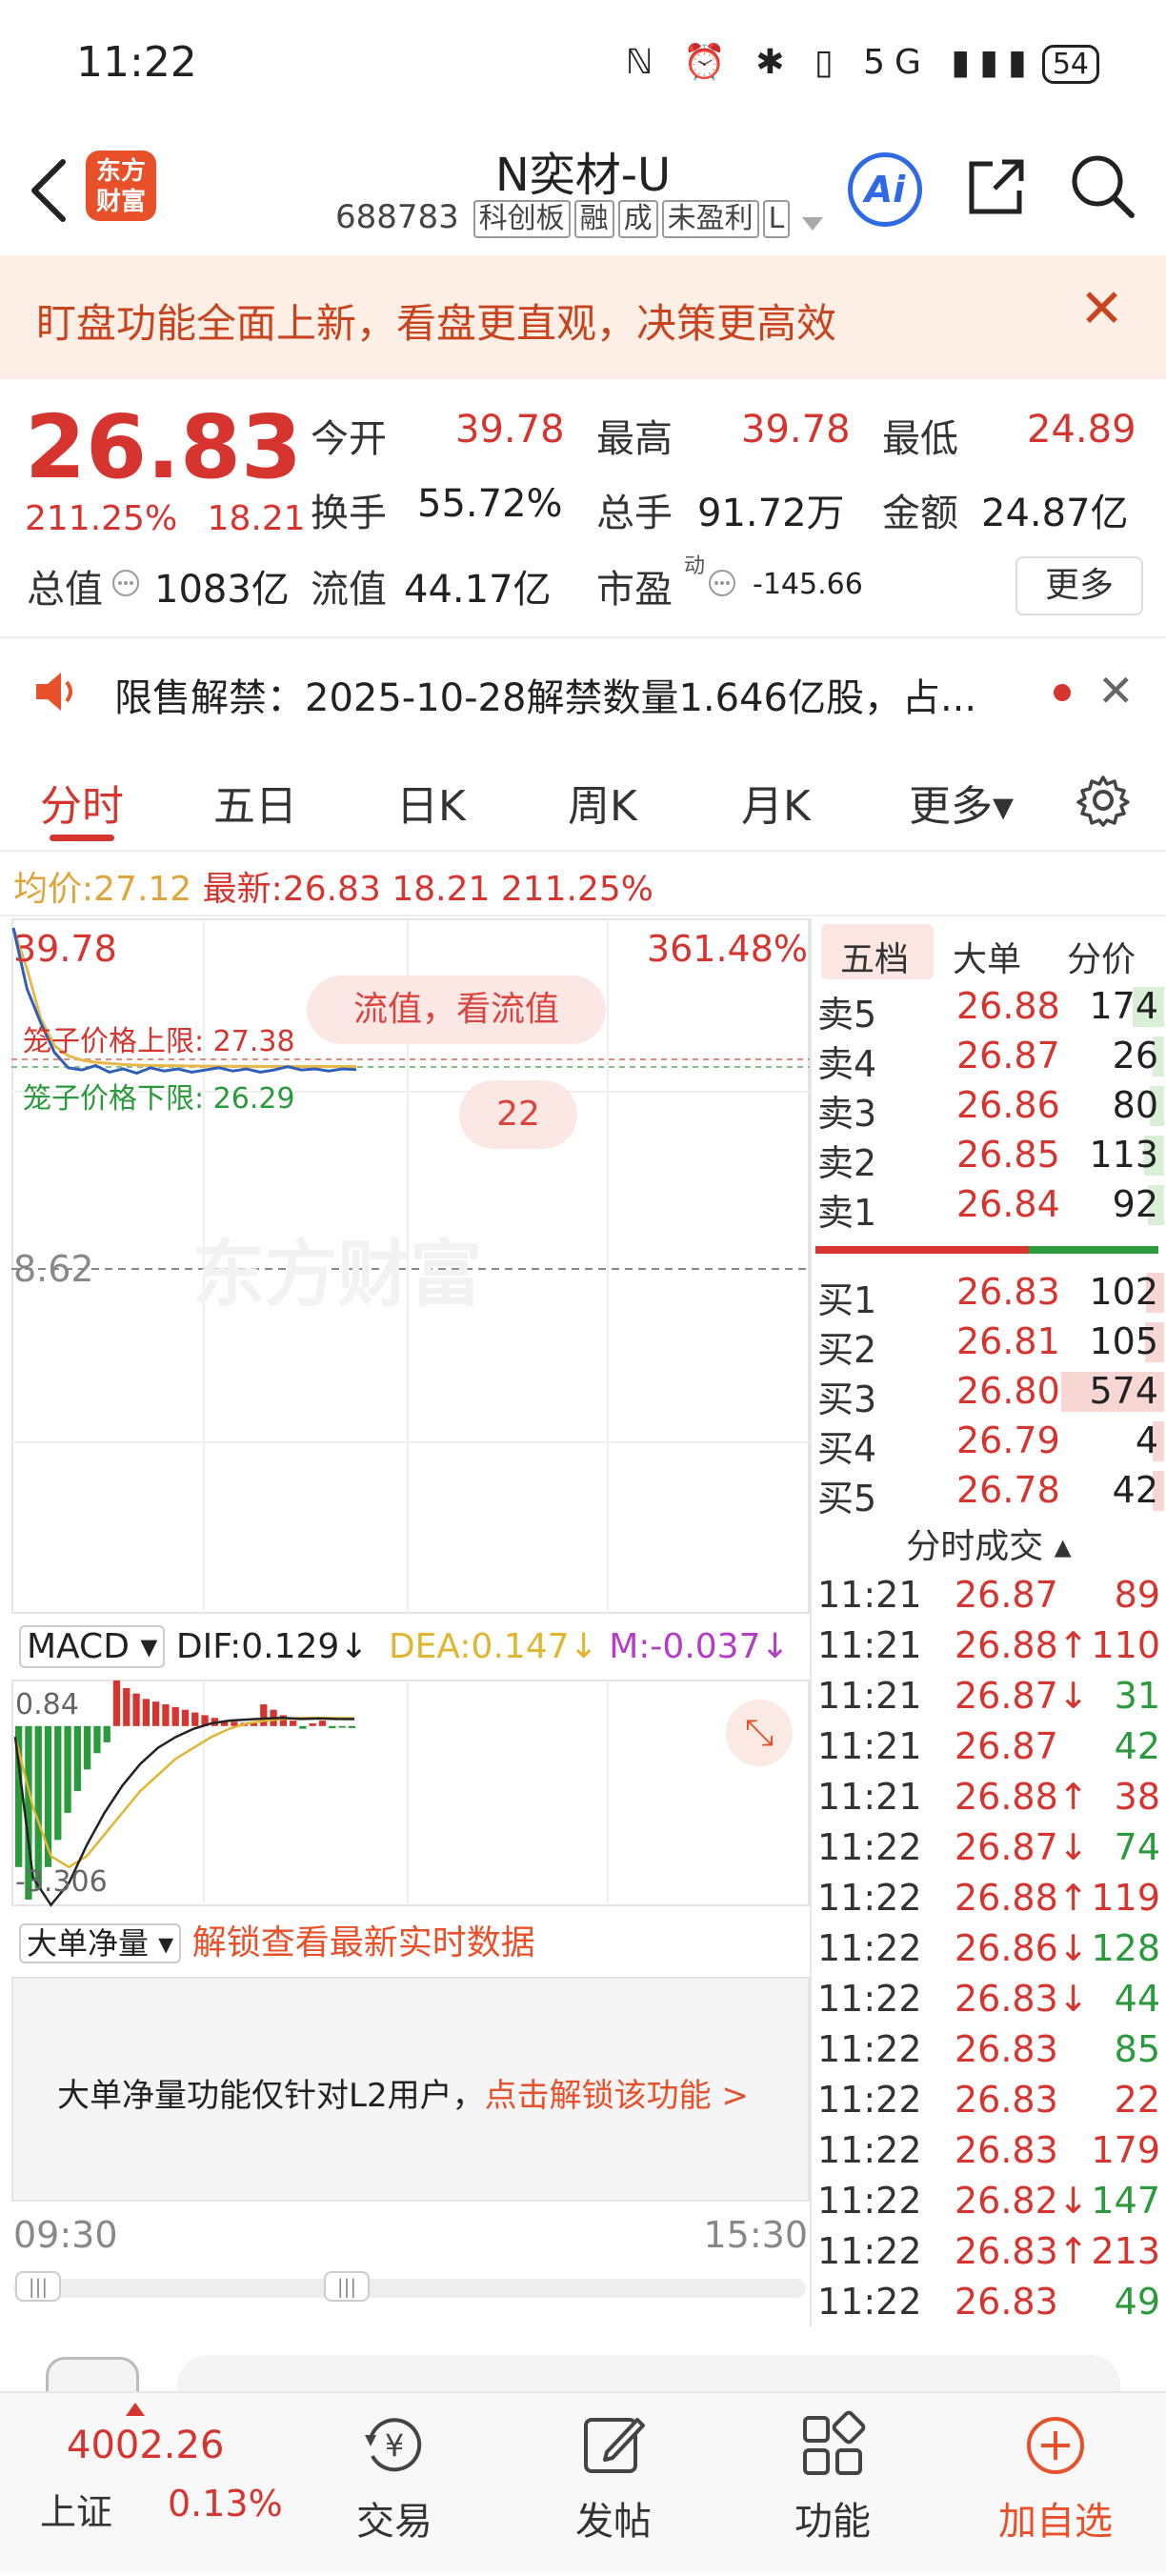  I want to click on expand-icon: ⤡, so click(759, 1733).